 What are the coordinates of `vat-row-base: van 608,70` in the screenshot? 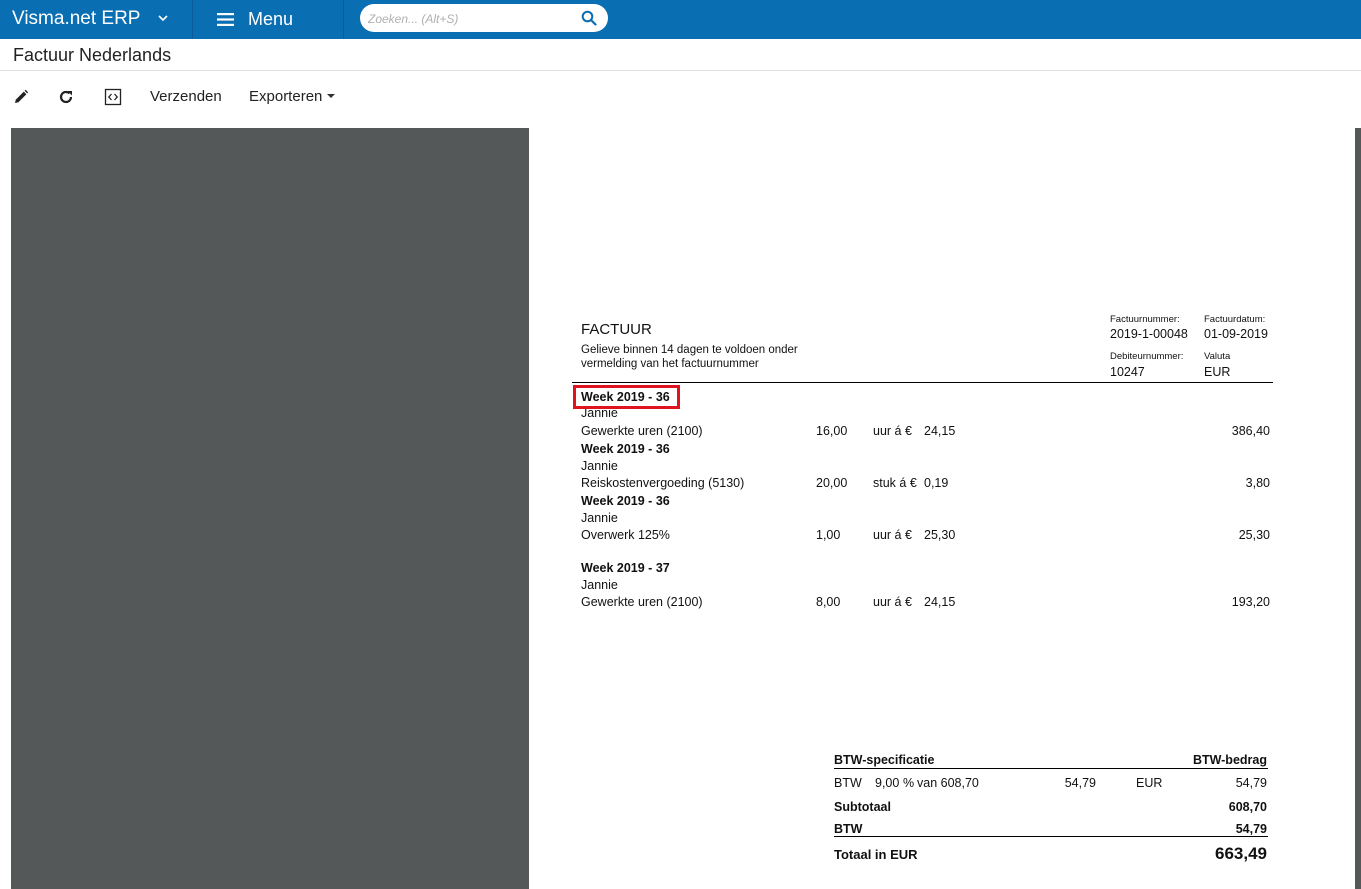 It's located at (948, 783).